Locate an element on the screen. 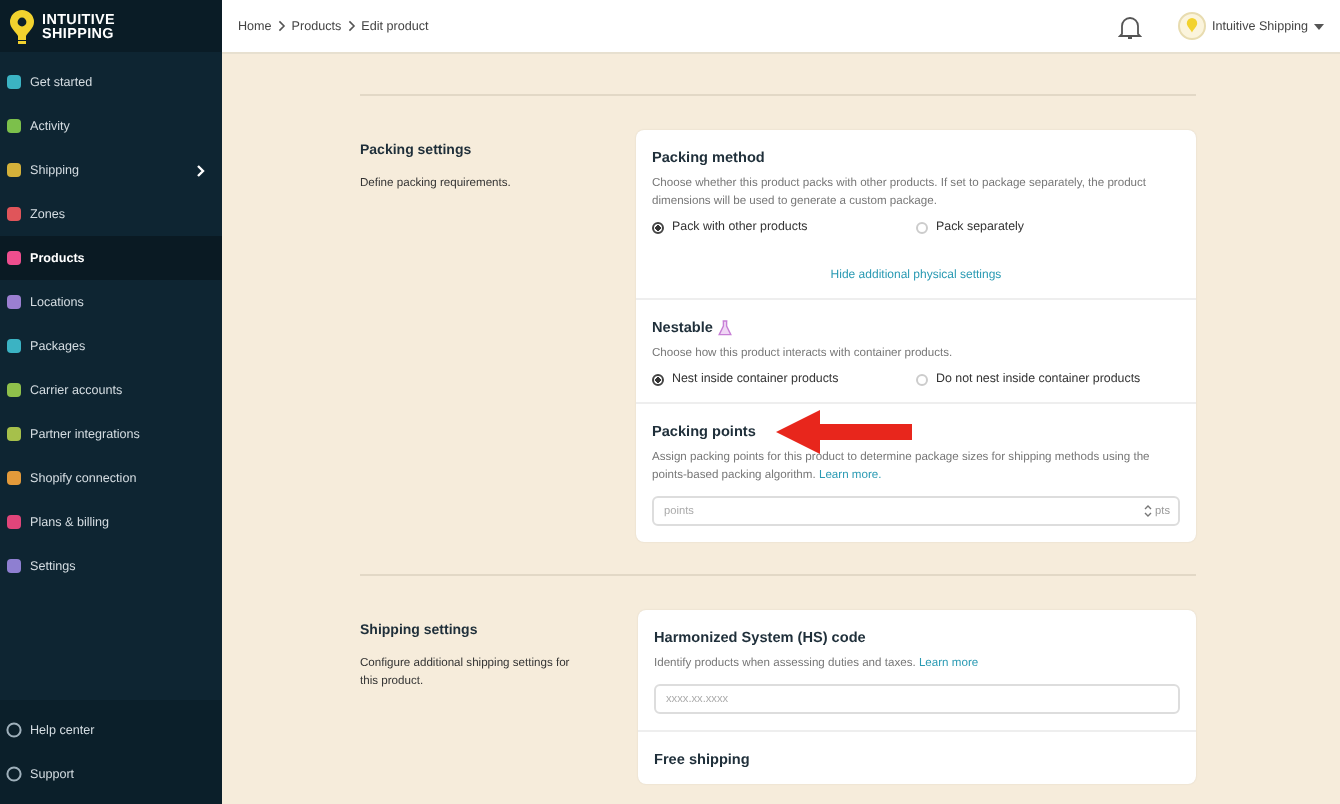 The height and width of the screenshot is (804, 1340). avatar-icon is located at coordinates (1192, 26).